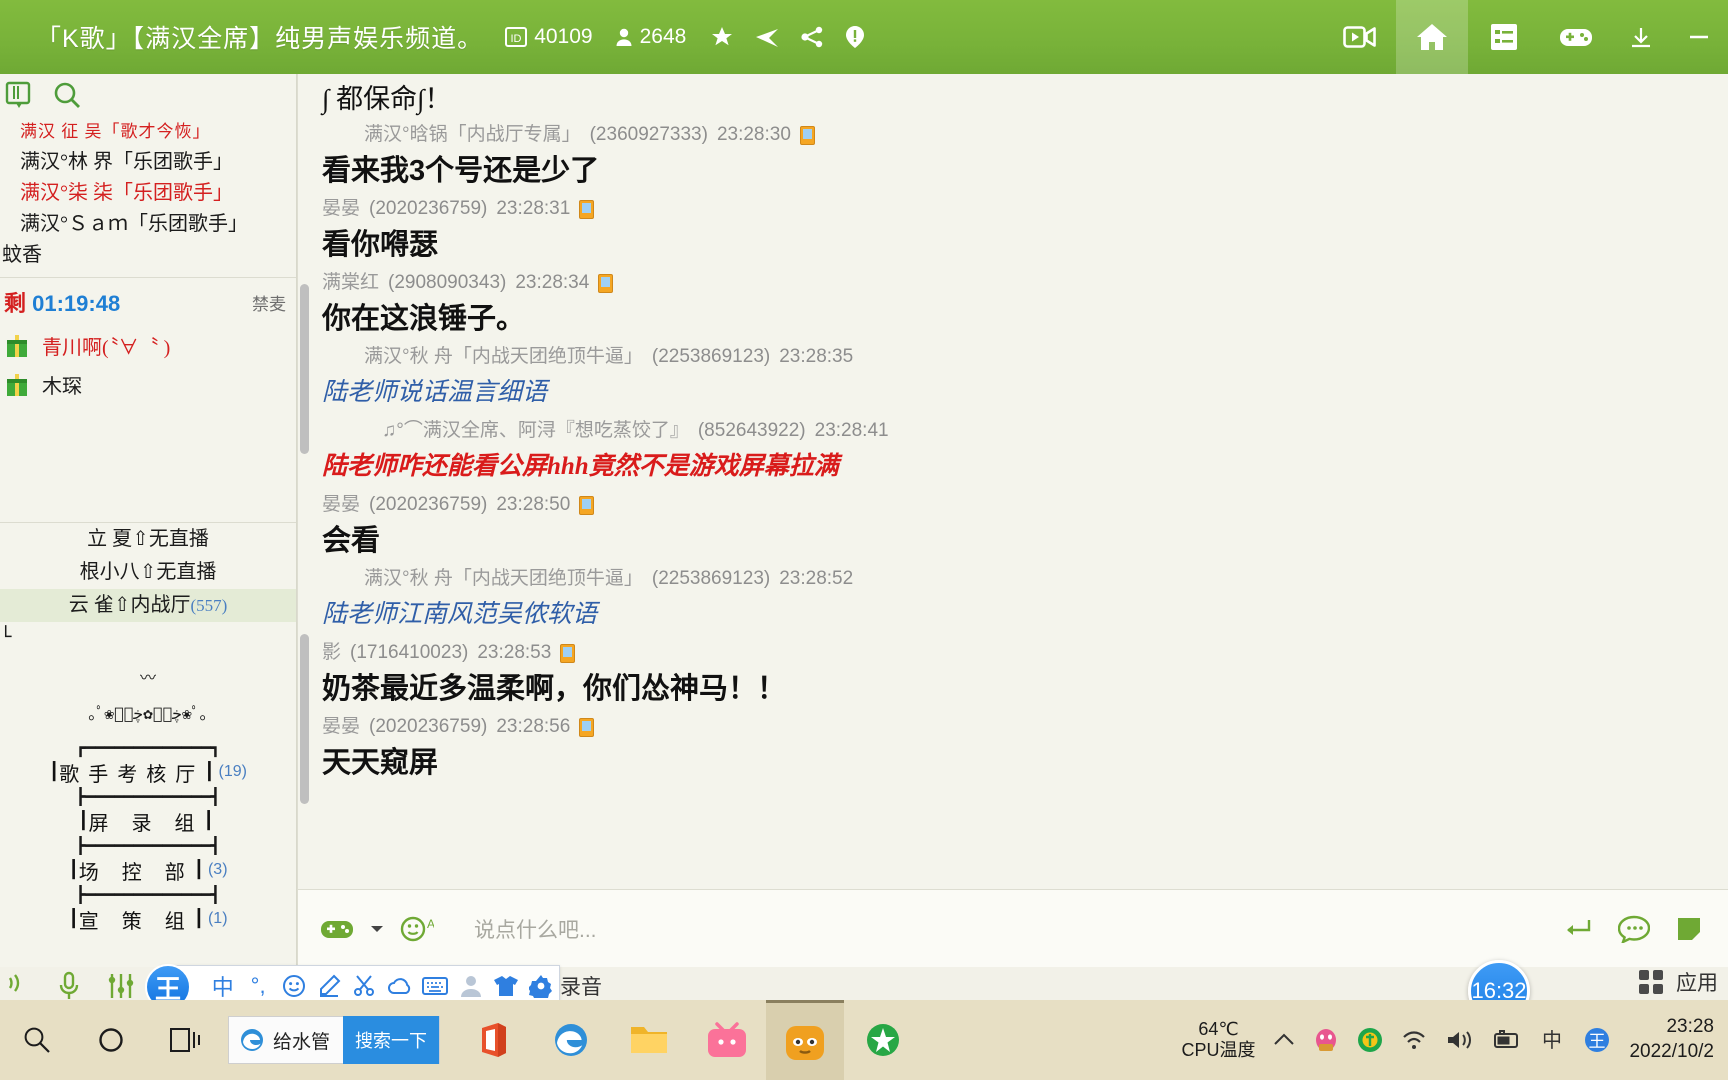 The image size is (1728, 1080). Describe the element at coordinates (428, 726) in the screenshot. I see `chat-sender-uid: (2020236759)` at that location.